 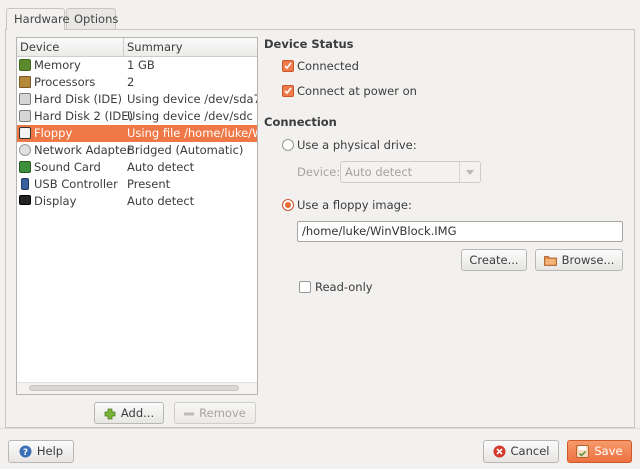 I want to click on floppy-image-label: Use a floppy image:, so click(x=354, y=205).